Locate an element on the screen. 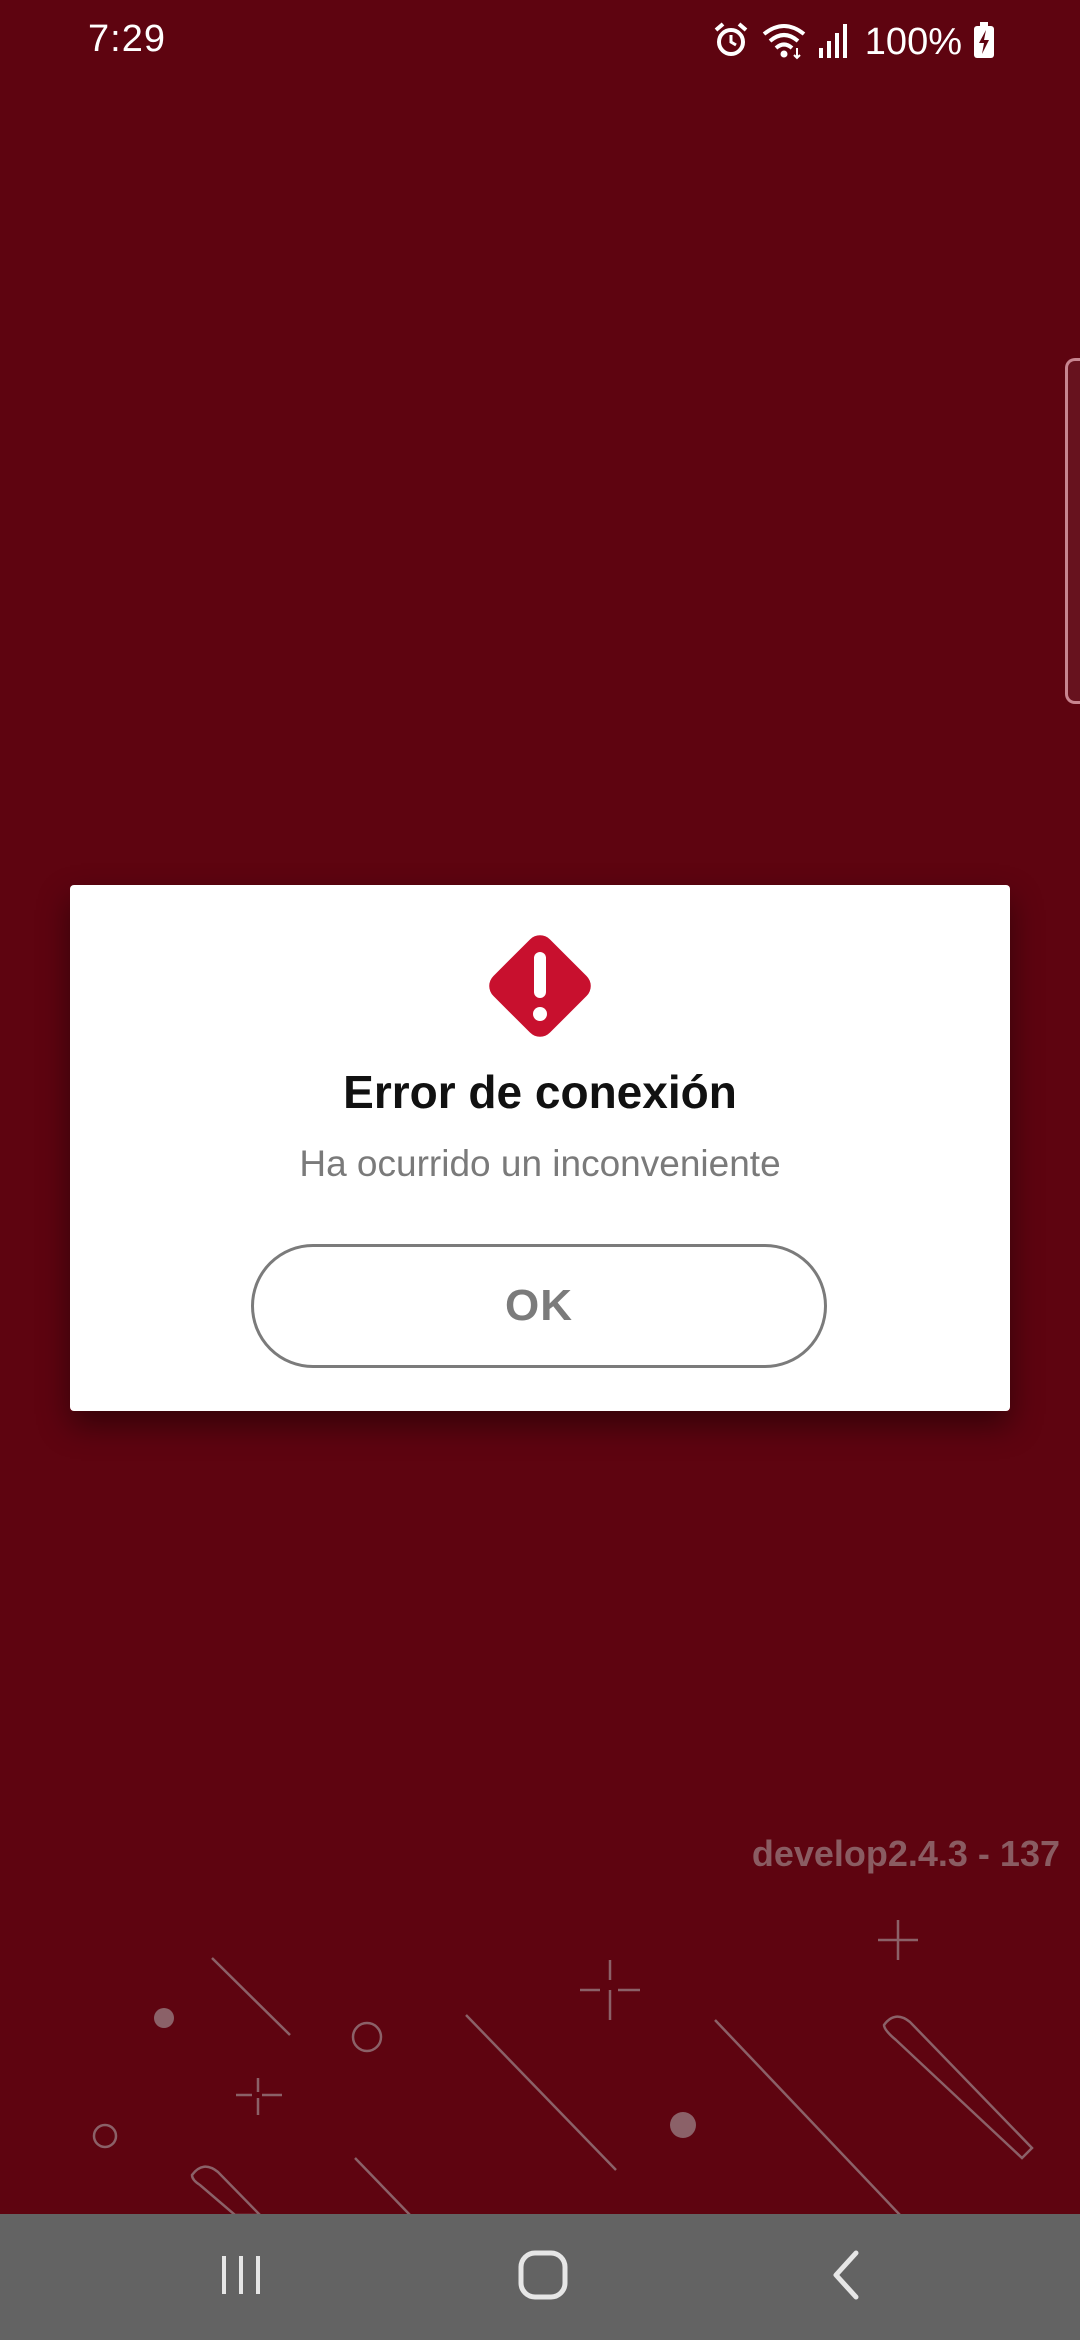  back-button is located at coordinates (846, 2277).